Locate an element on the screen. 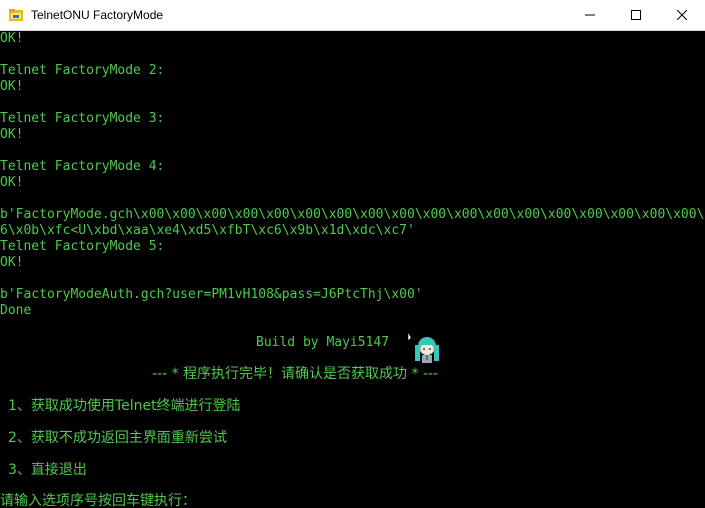 The image size is (705, 508). maximize-button is located at coordinates (636, 15).